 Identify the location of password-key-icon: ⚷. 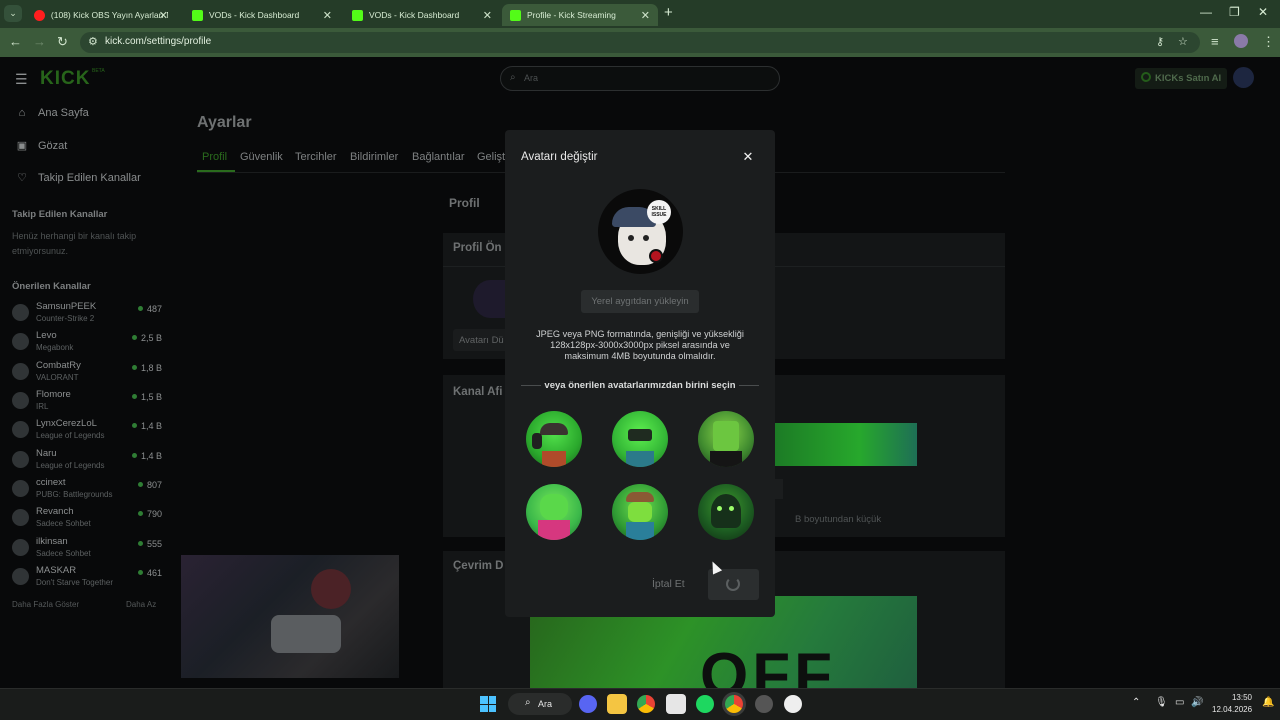
(1160, 41).